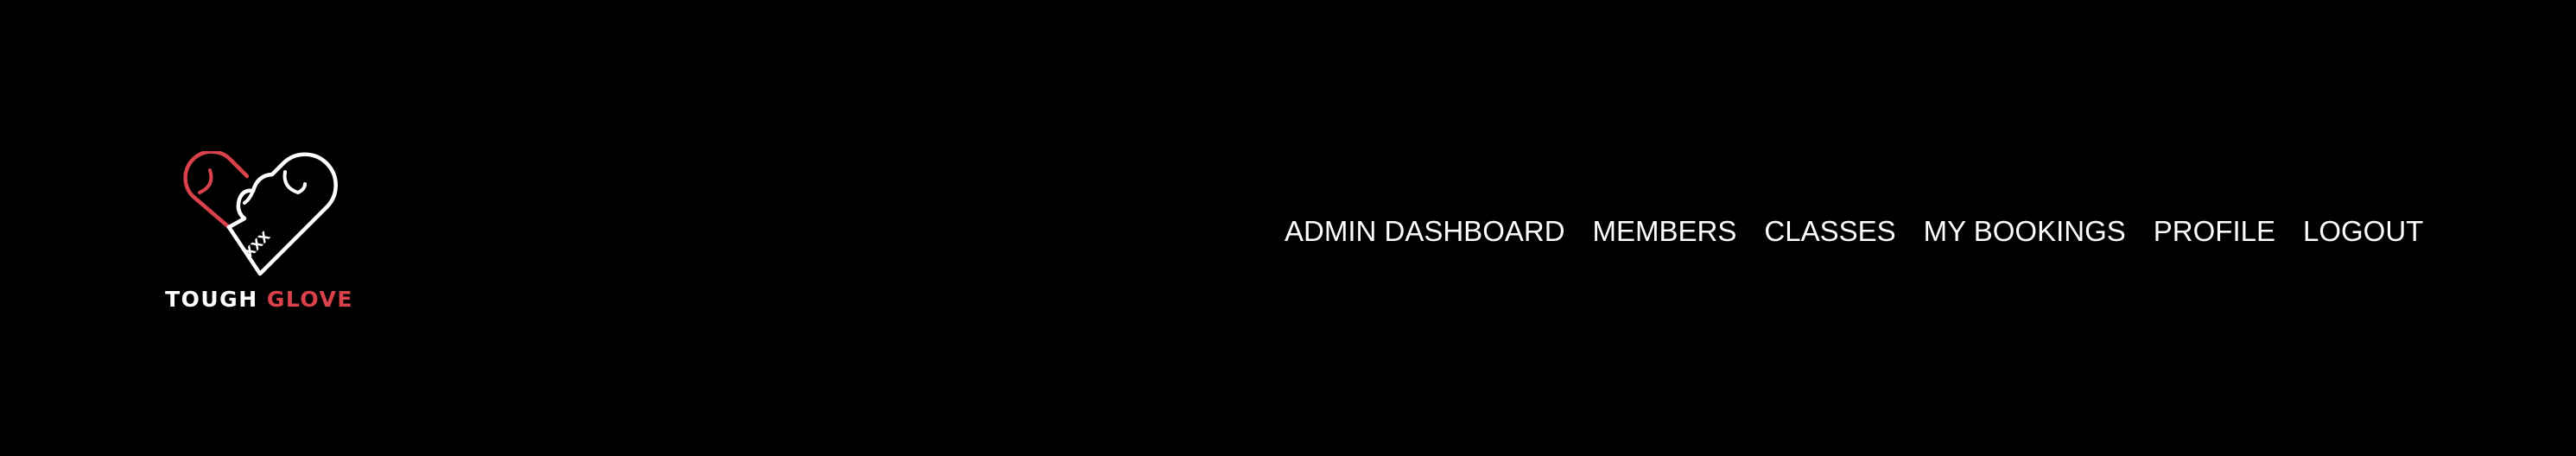  Describe the element at coordinates (260, 213) in the screenshot. I see `boxing-glove-heart-icon: XXX` at that location.